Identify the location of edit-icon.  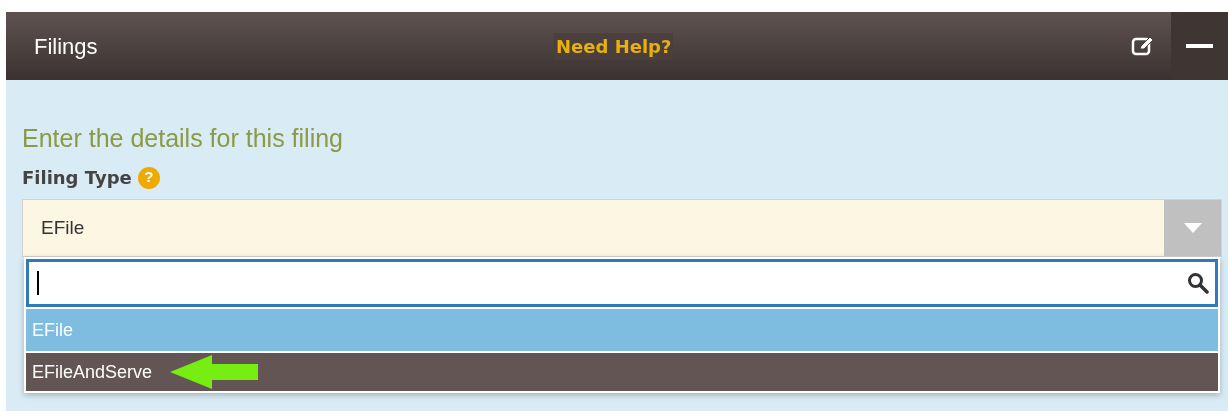
(1143, 46).